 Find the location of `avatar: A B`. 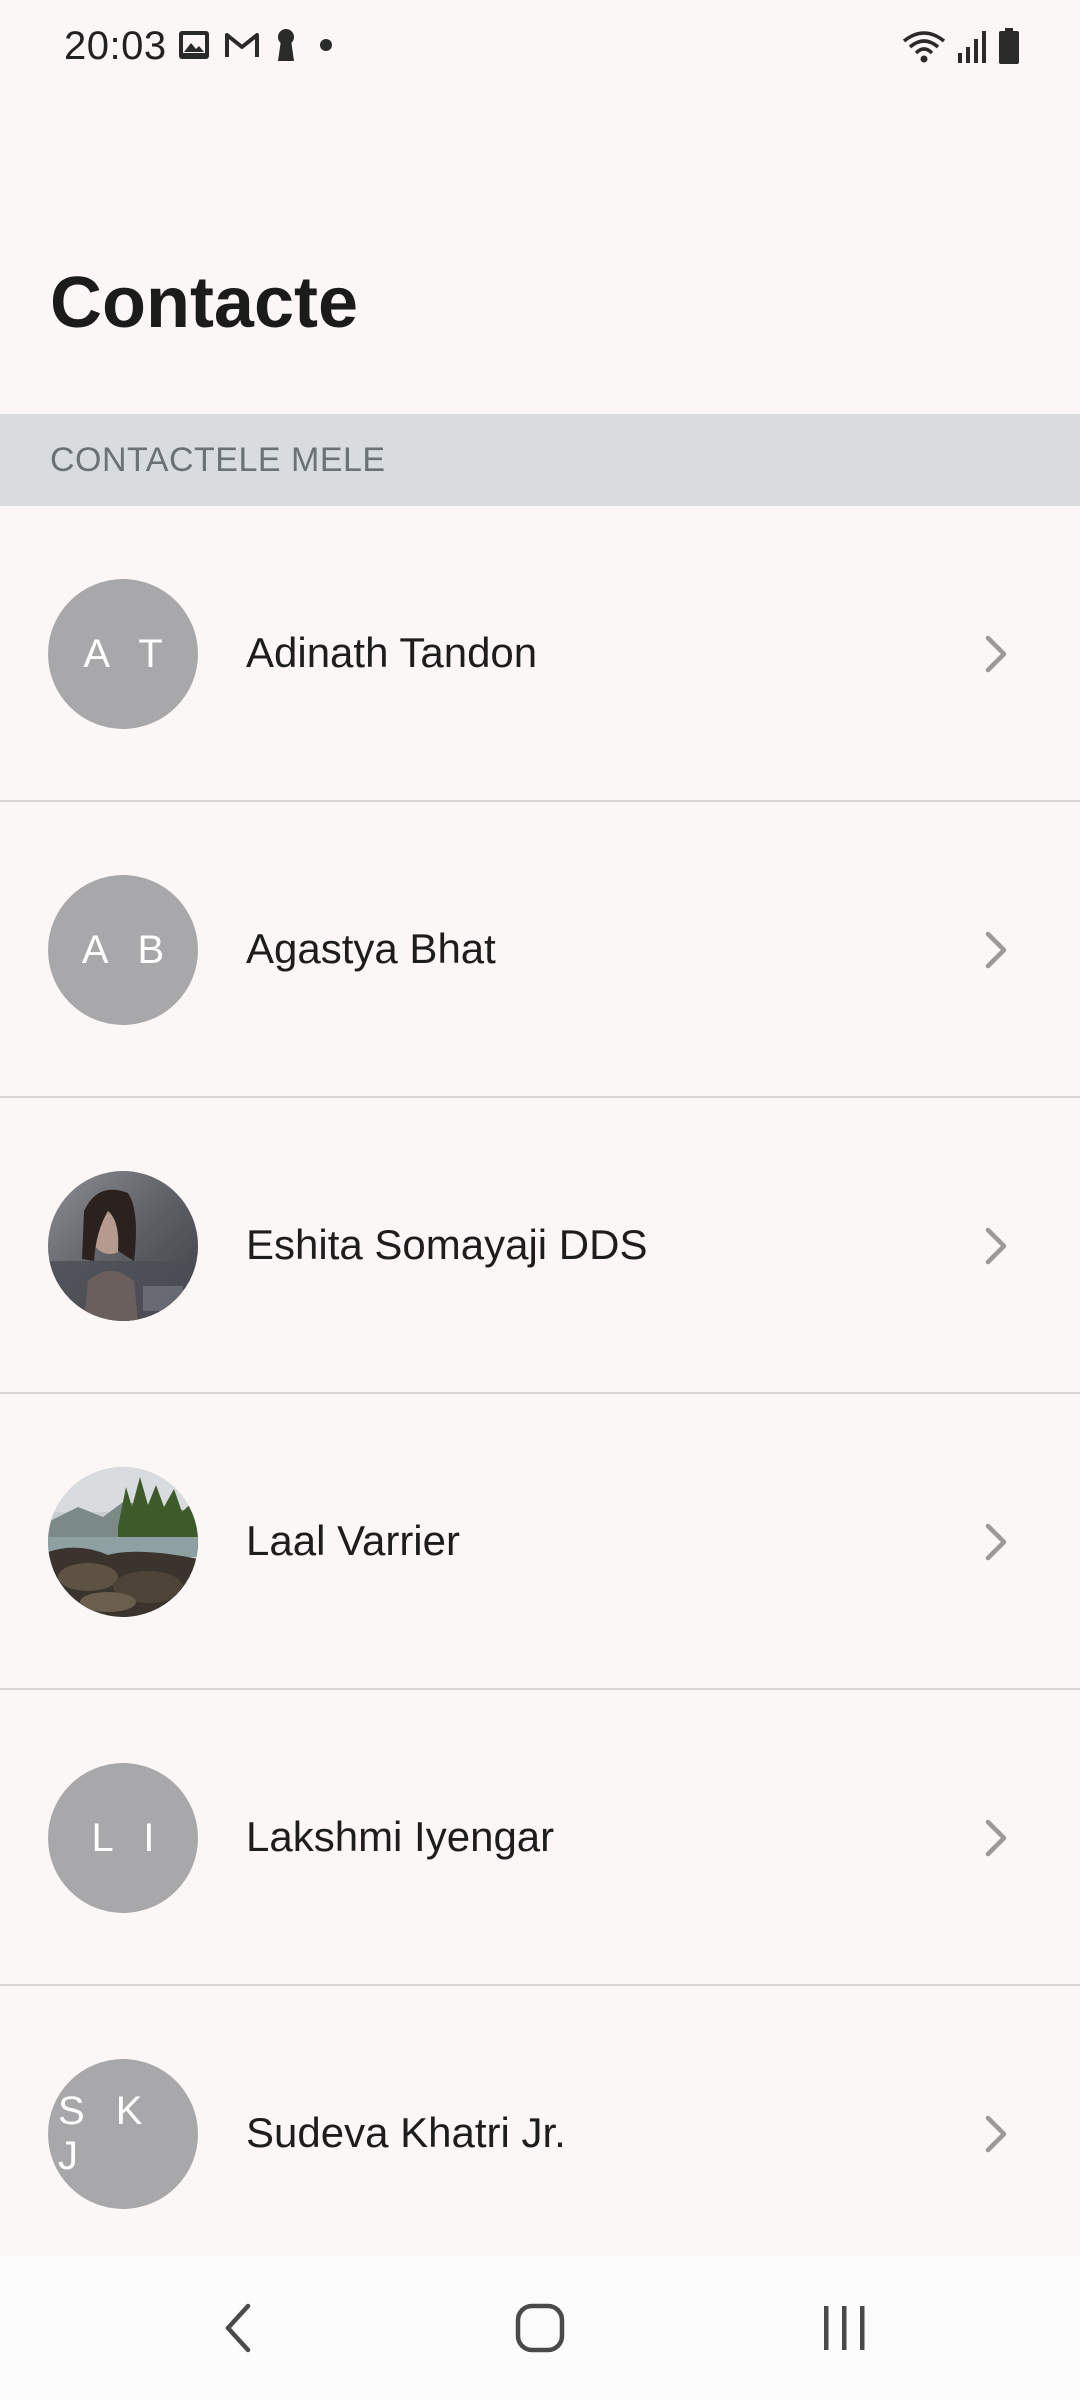

avatar: A B is located at coordinates (123, 950).